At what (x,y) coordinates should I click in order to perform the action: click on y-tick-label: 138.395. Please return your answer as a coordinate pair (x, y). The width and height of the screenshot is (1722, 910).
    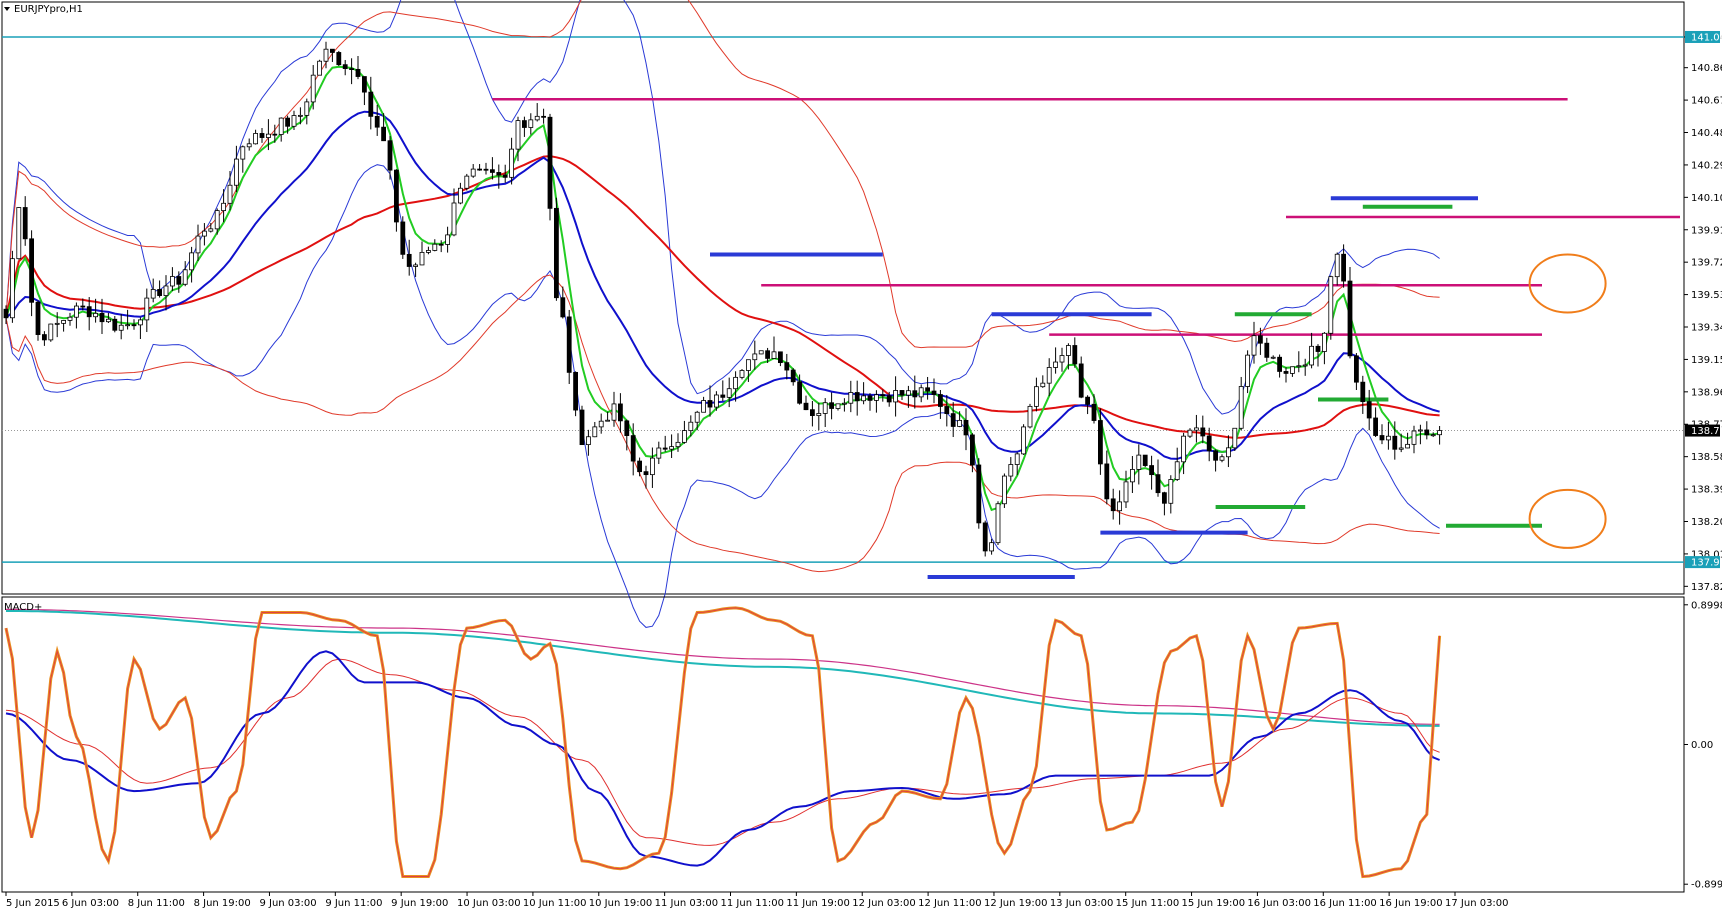
    Looking at the image, I should click on (1706, 490).